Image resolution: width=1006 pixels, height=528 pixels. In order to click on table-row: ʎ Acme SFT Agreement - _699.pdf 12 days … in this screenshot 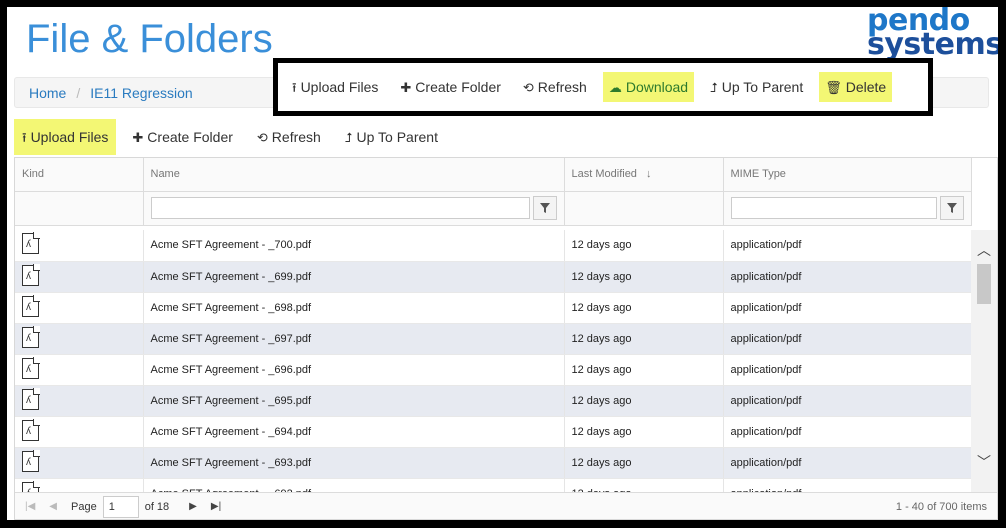, I will do `click(493, 277)`.